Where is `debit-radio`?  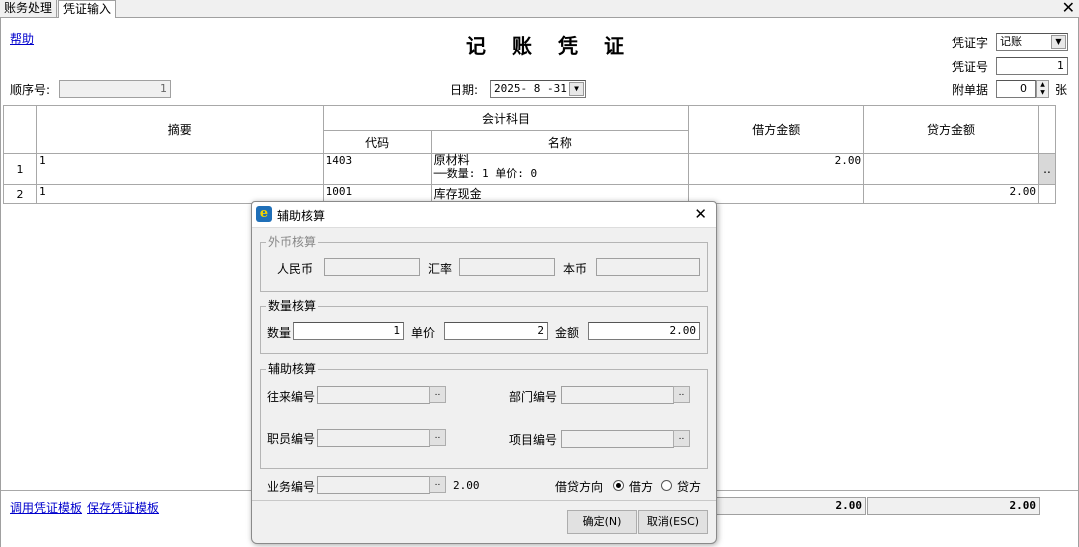
debit-radio is located at coordinates (618, 485).